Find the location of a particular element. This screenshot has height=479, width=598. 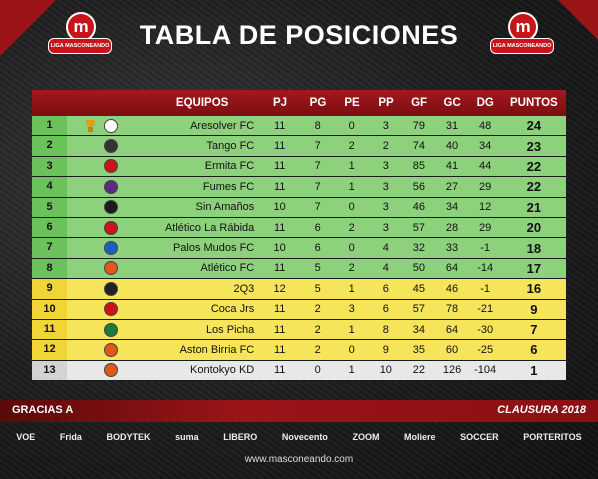

sponsor-band: GRACIAS A CLAUSURA 2018 is located at coordinates (299, 411).